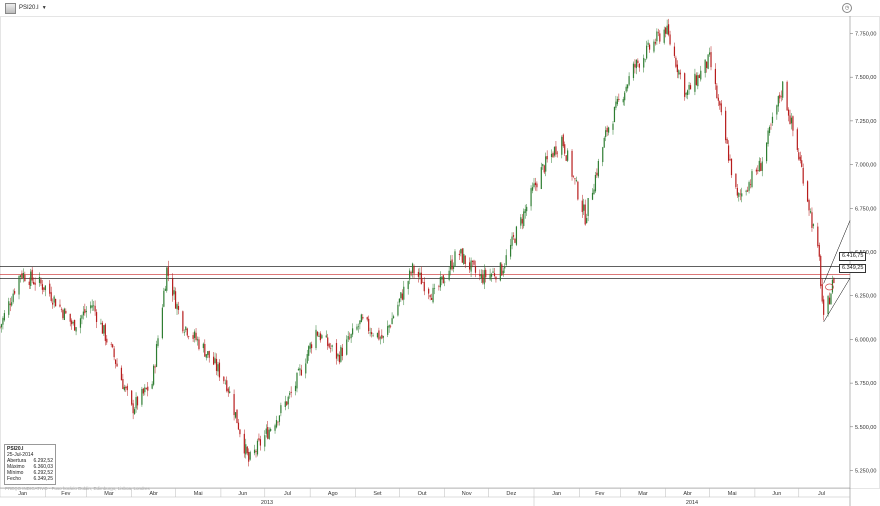 This screenshot has width=880, height=506. Describe the element at coordinates (865, 34) in the screenshot. I see `y-tick-label: 7.750,00` at that location.